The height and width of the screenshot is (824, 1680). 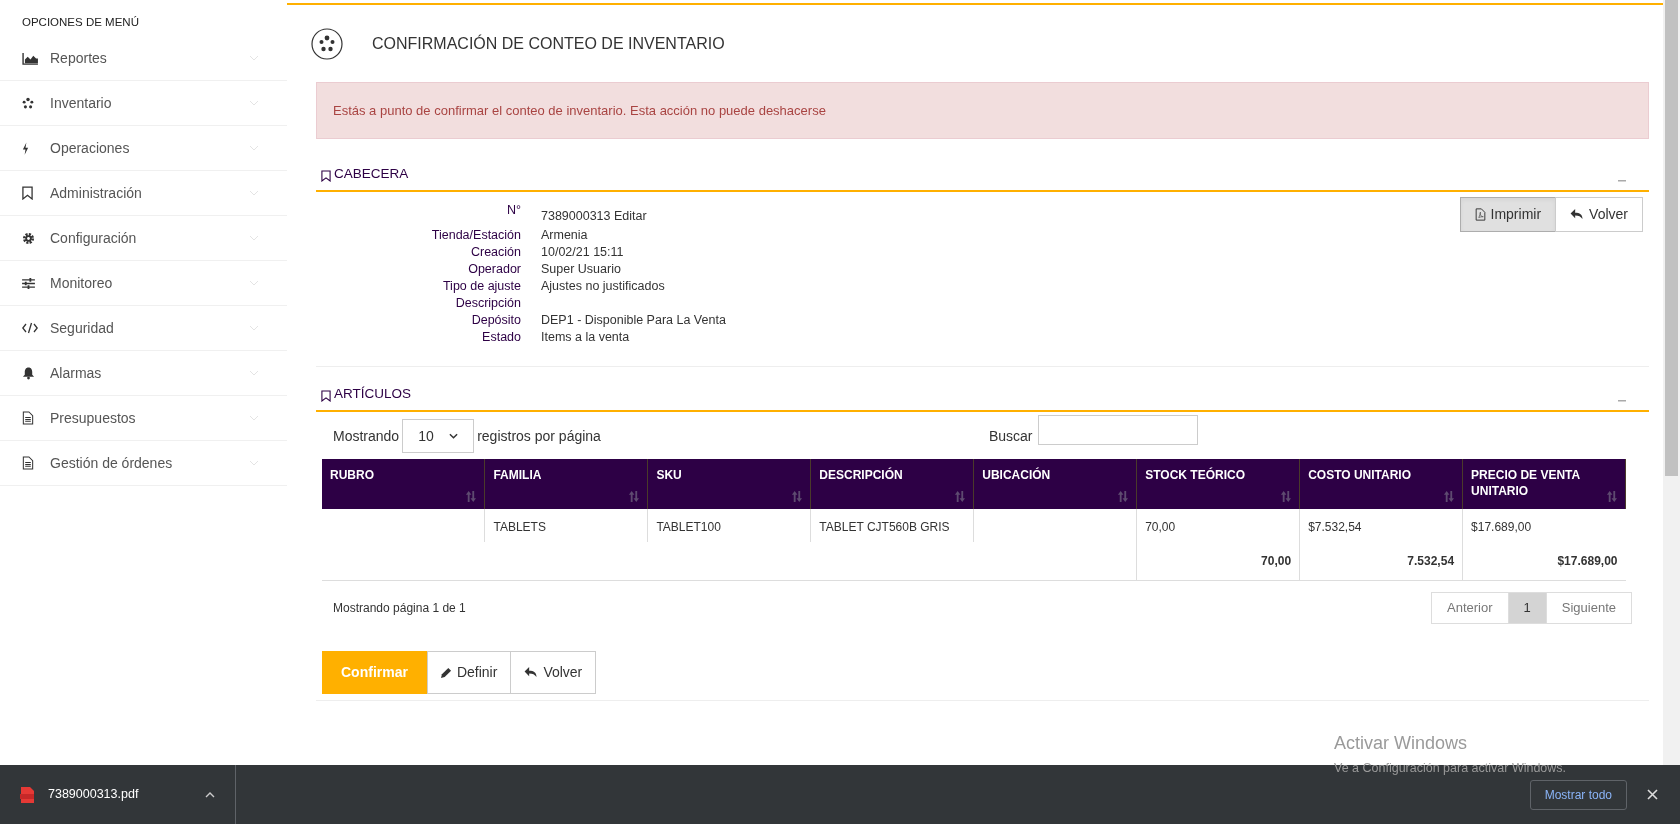 What do you see at coordinates (539, 436) in the screenshot?
I see `length-label: registros por página` at bounding box center [539, 436].